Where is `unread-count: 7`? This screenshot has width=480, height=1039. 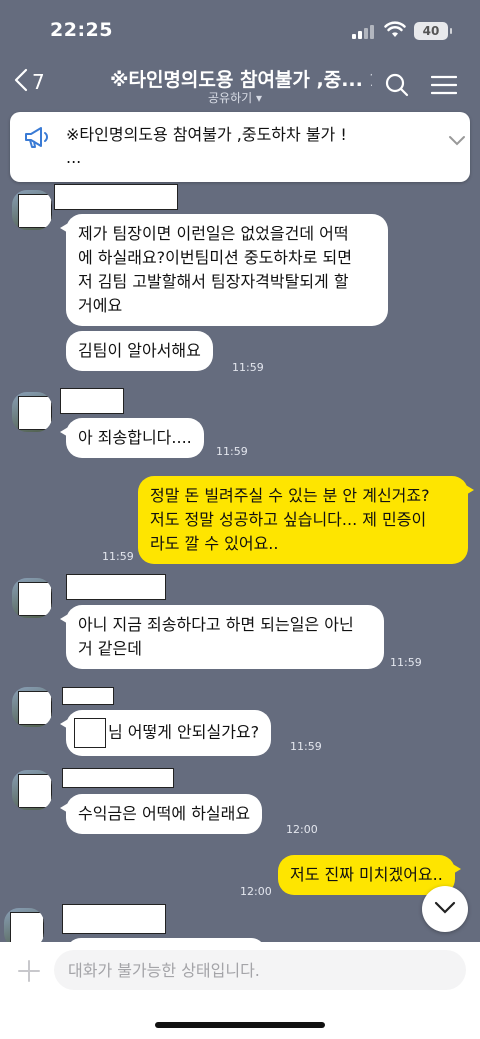
unread-count: 7 is located at coordinates (38, 82).